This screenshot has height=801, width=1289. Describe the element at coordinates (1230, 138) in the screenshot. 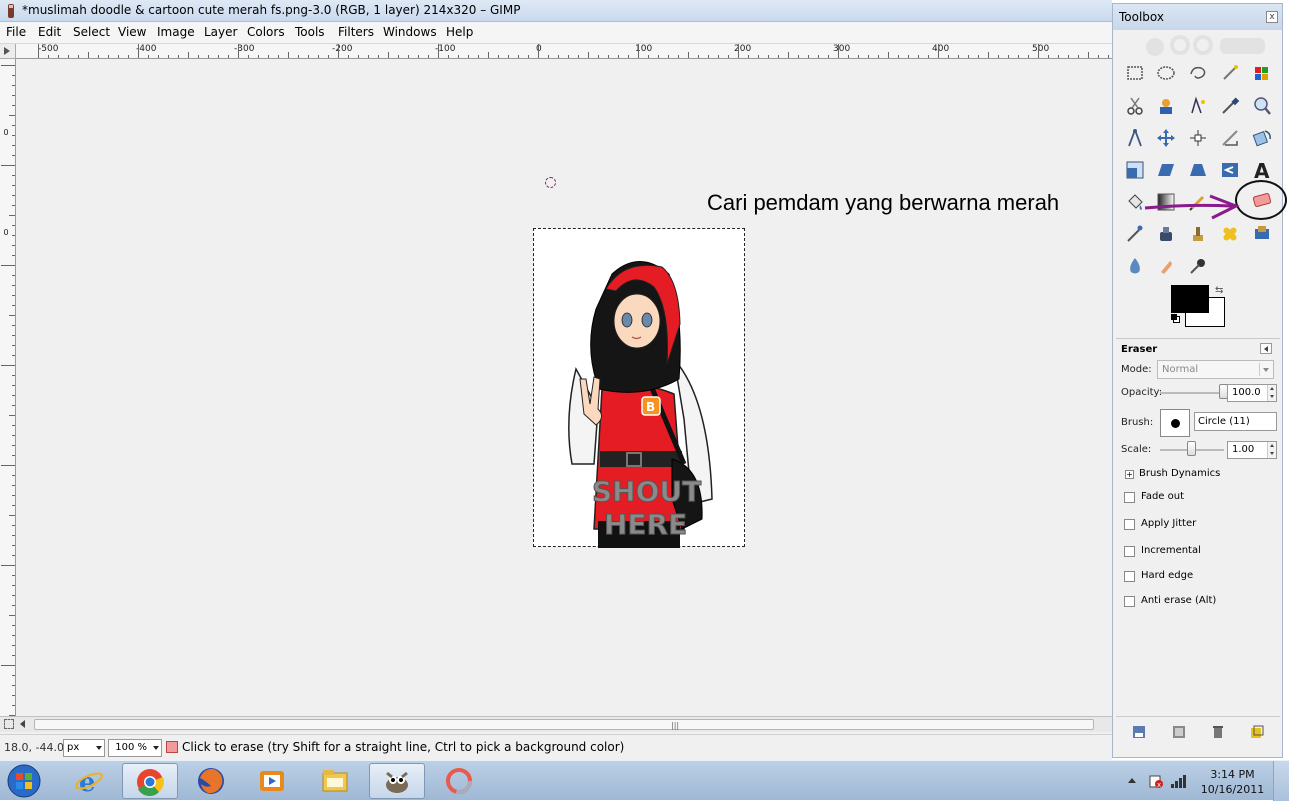

I see `crop-tool-icon` at that location.